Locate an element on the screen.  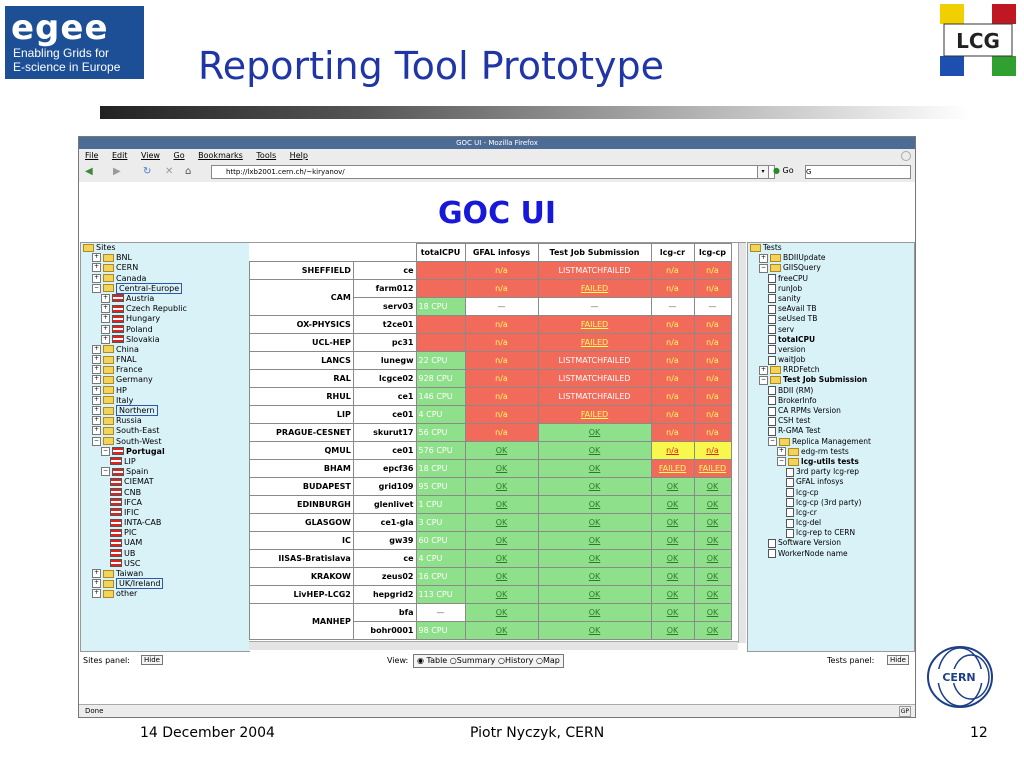
host-name-cell: ce1 is located at coordinates (384, 396).